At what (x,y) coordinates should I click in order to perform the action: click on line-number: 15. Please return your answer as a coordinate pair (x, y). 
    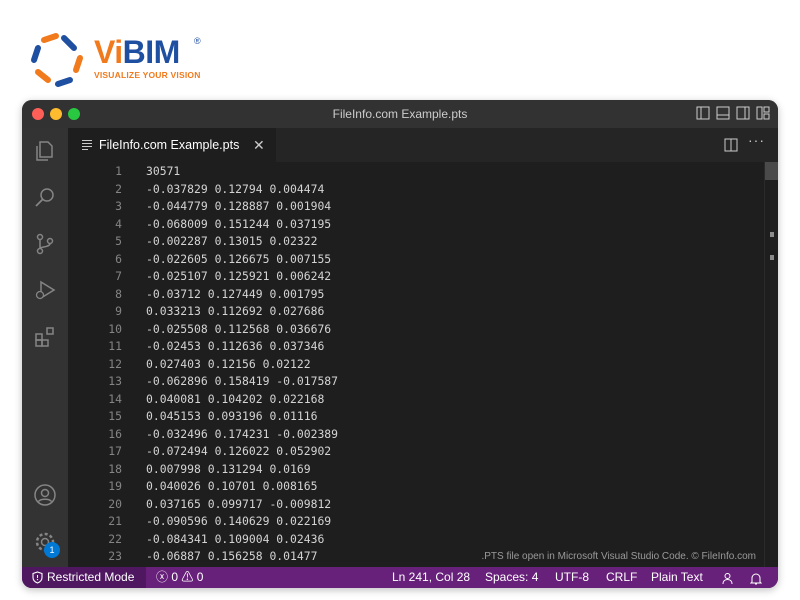
    Looking at the image, I should click on (115, 416).